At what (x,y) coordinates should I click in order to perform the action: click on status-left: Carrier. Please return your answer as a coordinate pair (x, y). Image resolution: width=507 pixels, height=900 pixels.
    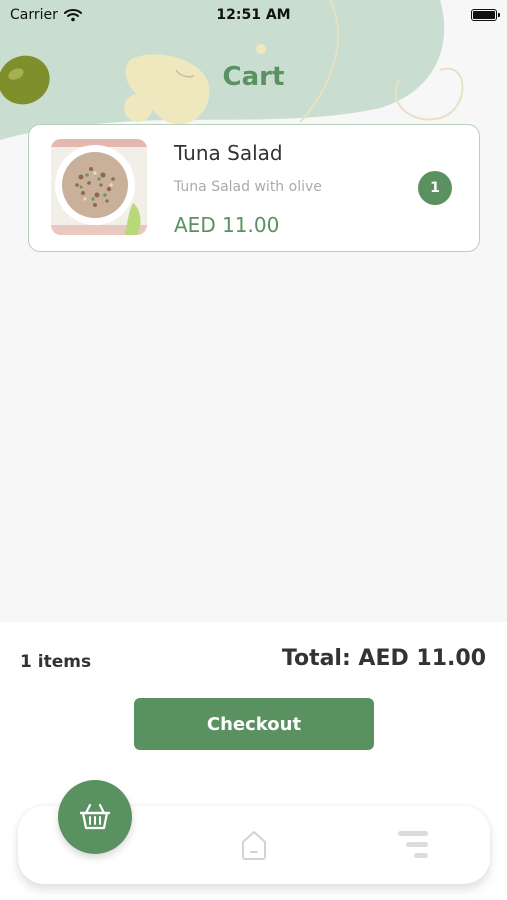
    Looking at the image, I should click on (46, 15).